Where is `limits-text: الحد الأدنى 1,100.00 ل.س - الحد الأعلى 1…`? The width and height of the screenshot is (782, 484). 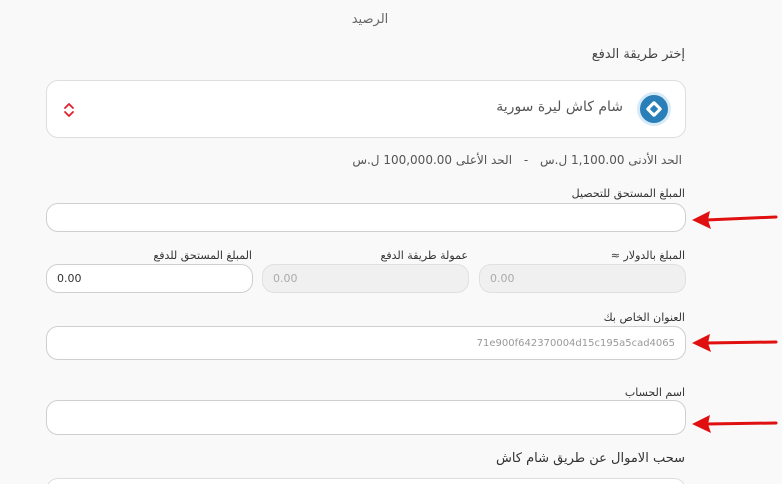
limits-text: الحد الأدنى 1,100.00 ل.س - الحد الأعلى 1… is located at coordinates (517, 160).